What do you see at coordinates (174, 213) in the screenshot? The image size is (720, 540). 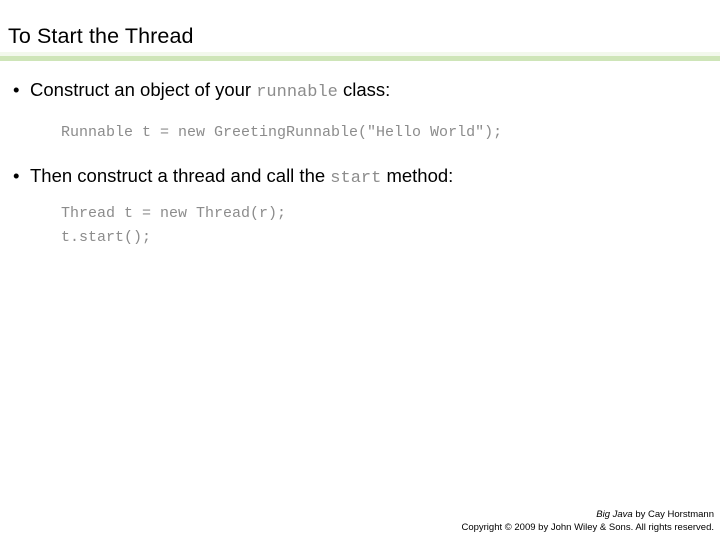 I see `code-line: Thread t = new Thread(r);` at bounding box center [174, 213].